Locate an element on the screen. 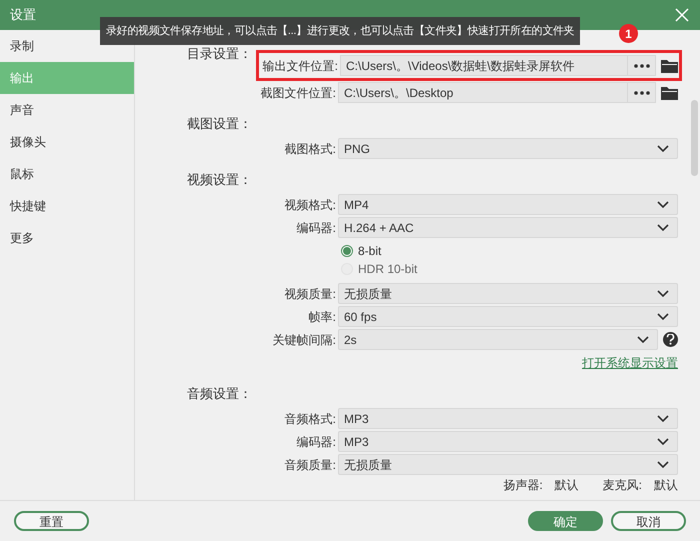  step-badge: 1 is located at coordinates (628, 33).